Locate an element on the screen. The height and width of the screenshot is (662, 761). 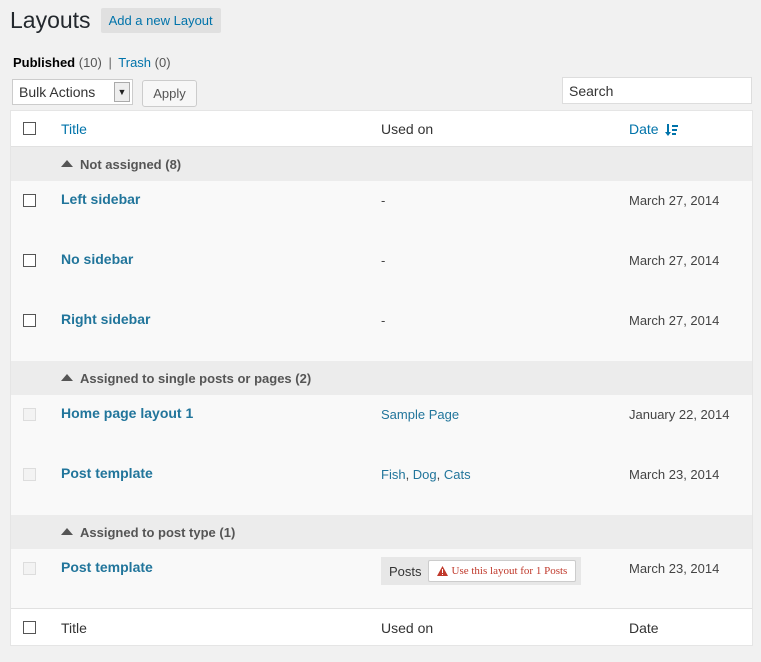
table-header: Title Used on Date is located at coordinates (381, 129).